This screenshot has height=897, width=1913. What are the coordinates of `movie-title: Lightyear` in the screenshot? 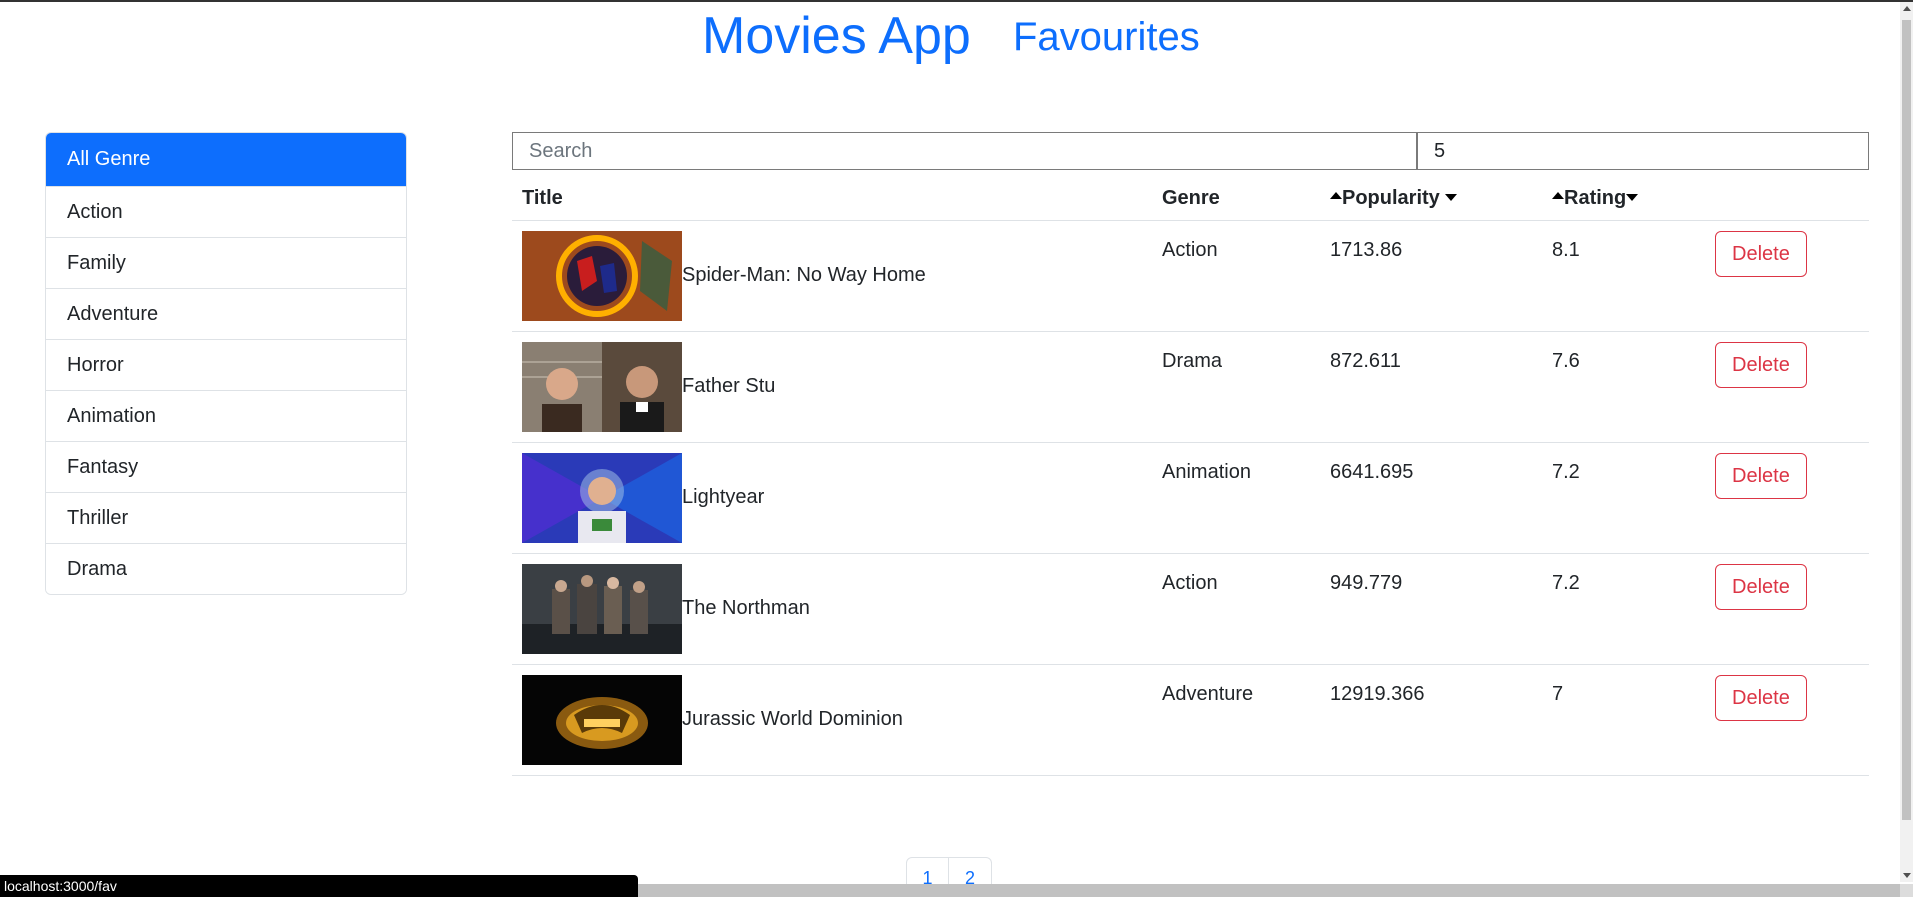 It's located at (723, 497).